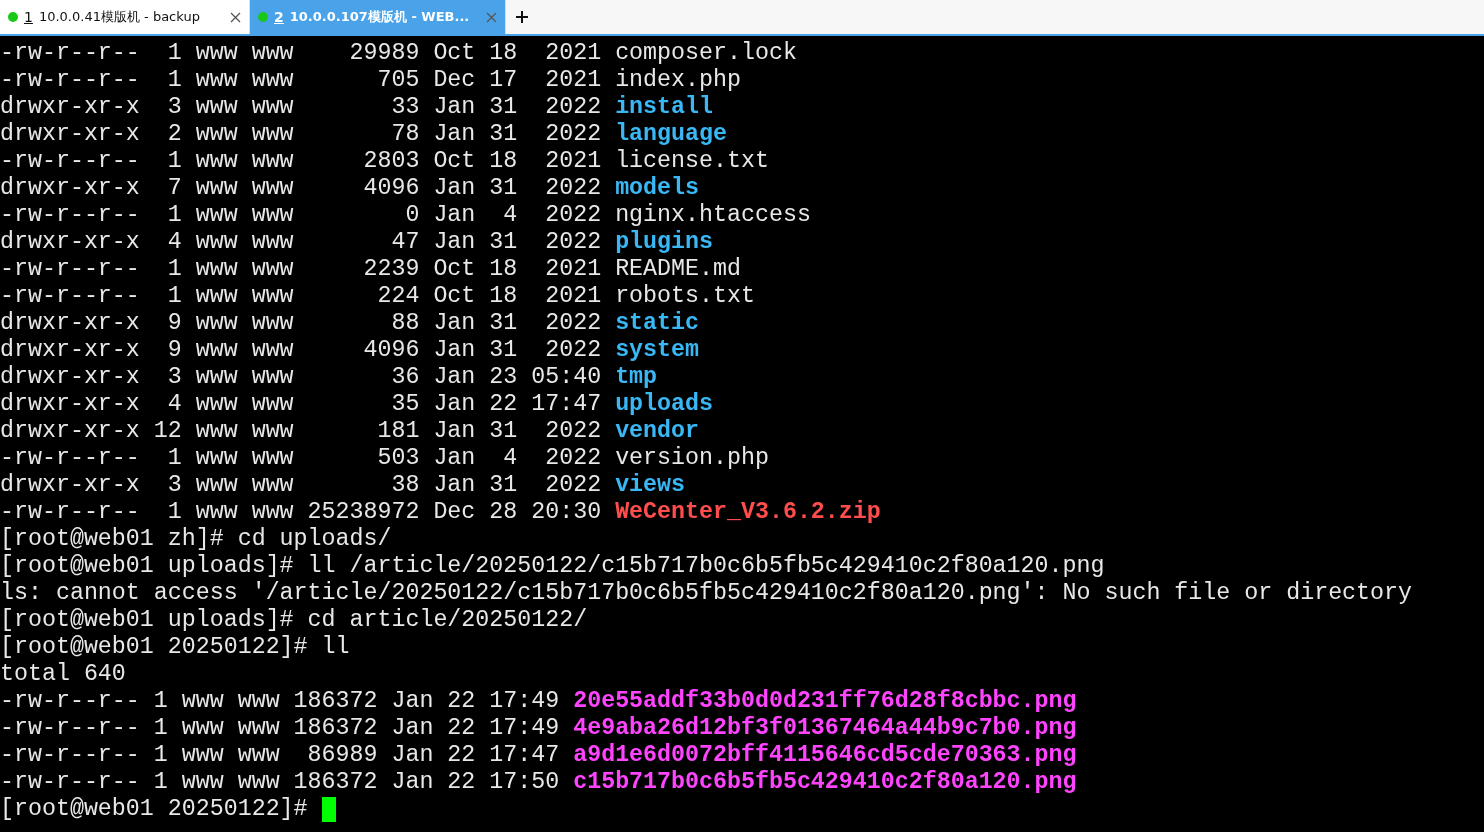 The image size is (1484, 832). I want to click on file-name: uploads, so click(664, 404).